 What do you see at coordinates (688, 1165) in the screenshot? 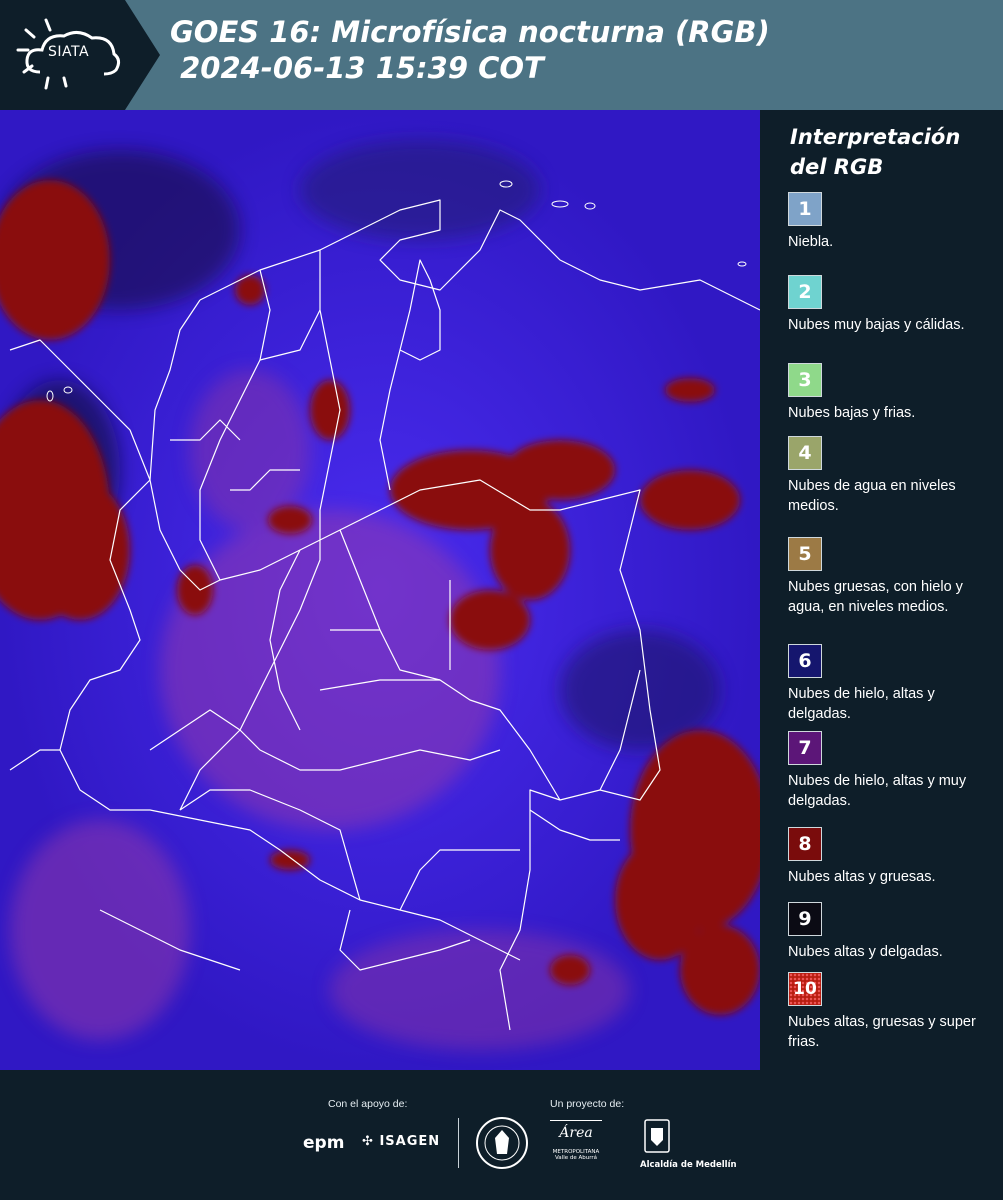
I see `alcaldia-label: Alcaldía de Medellín` at bounding box center [688, 1165].